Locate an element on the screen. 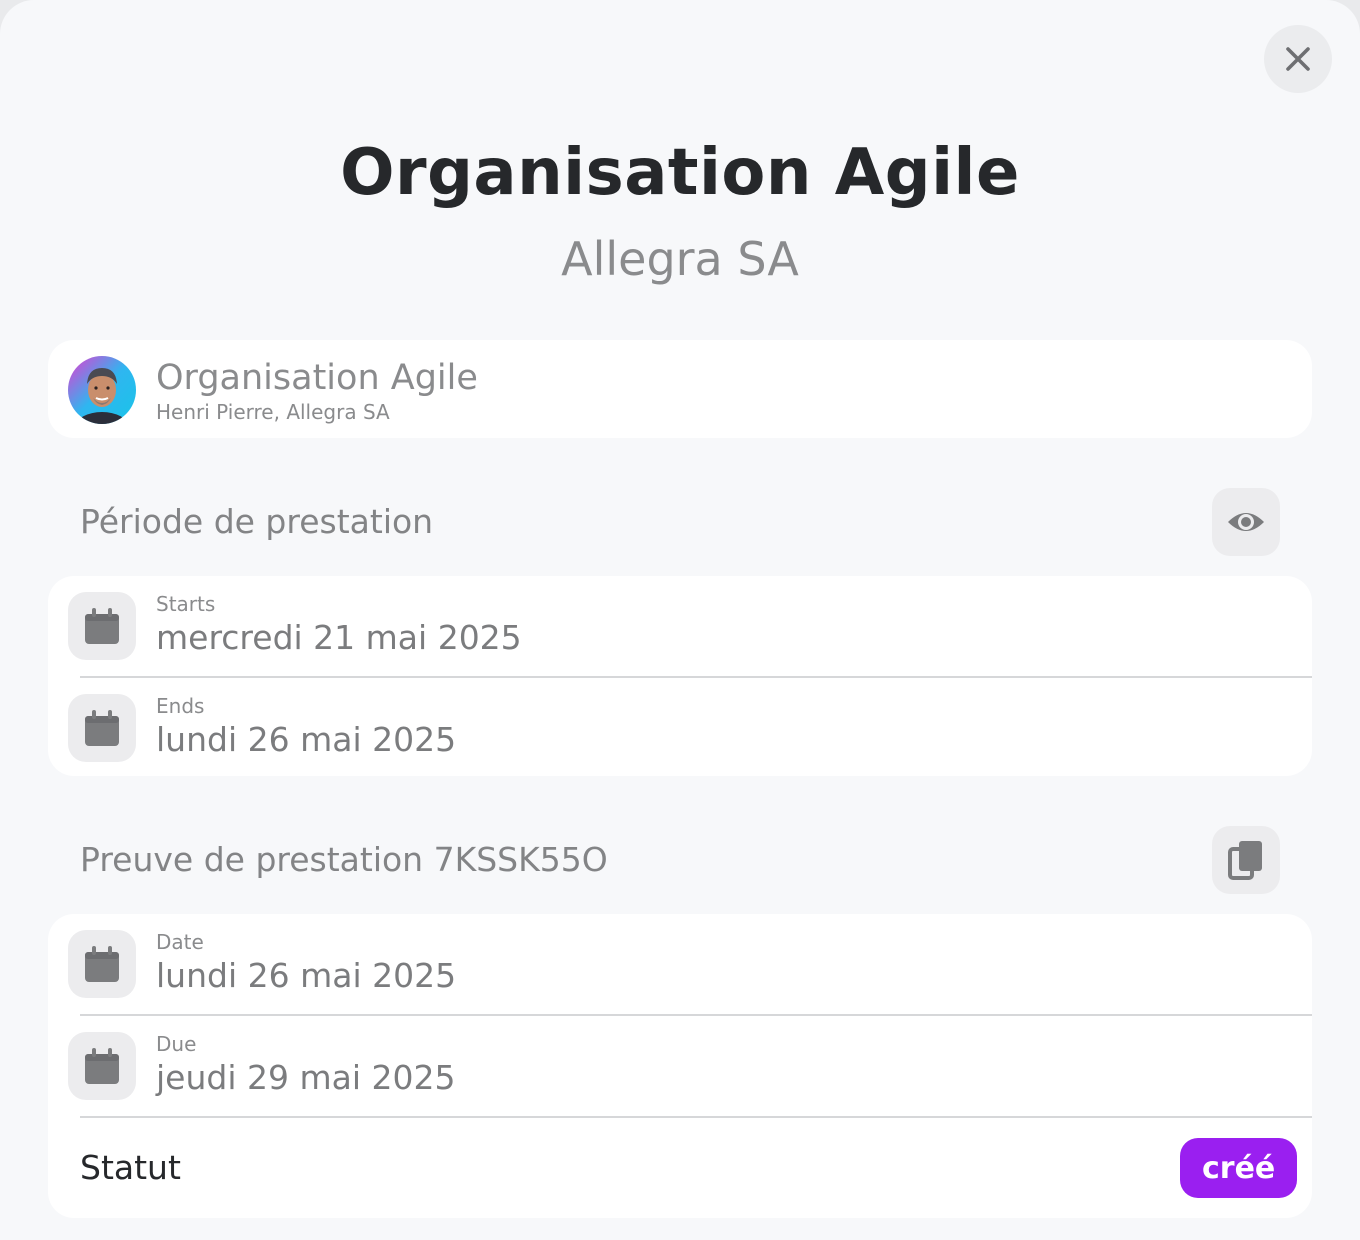  page-title: Organisation Agile is located at coordinates (680, 173).